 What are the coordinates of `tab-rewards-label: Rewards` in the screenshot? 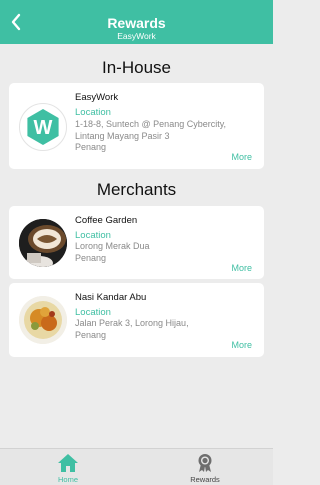 It's located at (205, 479).